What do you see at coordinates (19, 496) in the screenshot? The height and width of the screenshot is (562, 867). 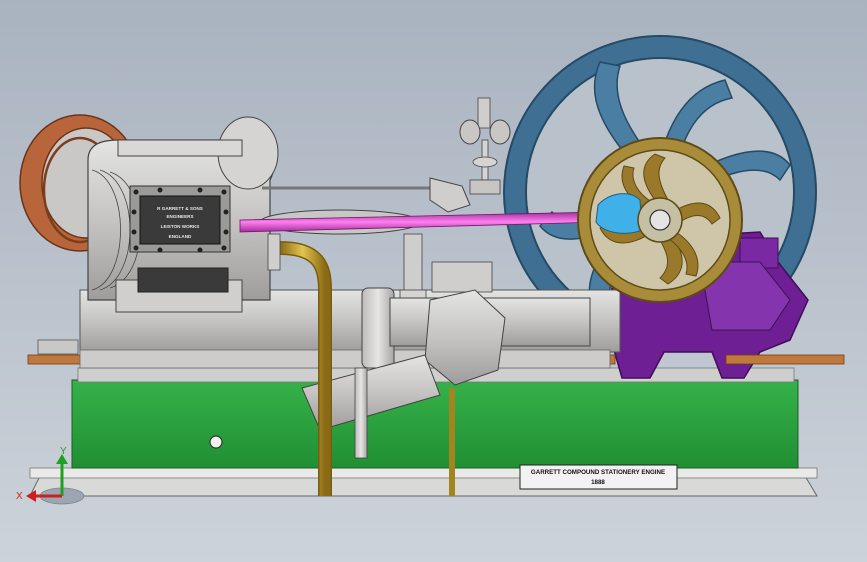 I see `axis-x-label: X` at bounding box center [19, 496].